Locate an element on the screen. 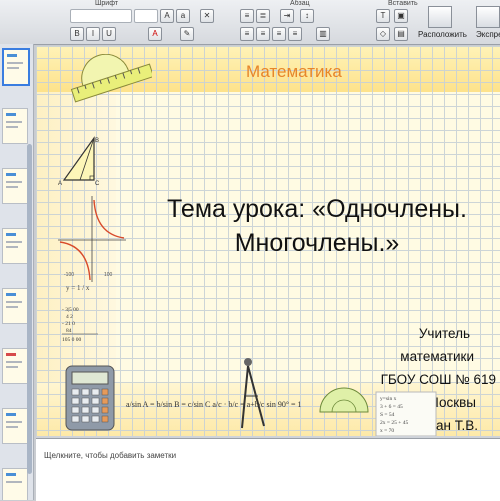 The image size is (500, 501). svg-text: y=sin x is located at coordinates (388, 399).